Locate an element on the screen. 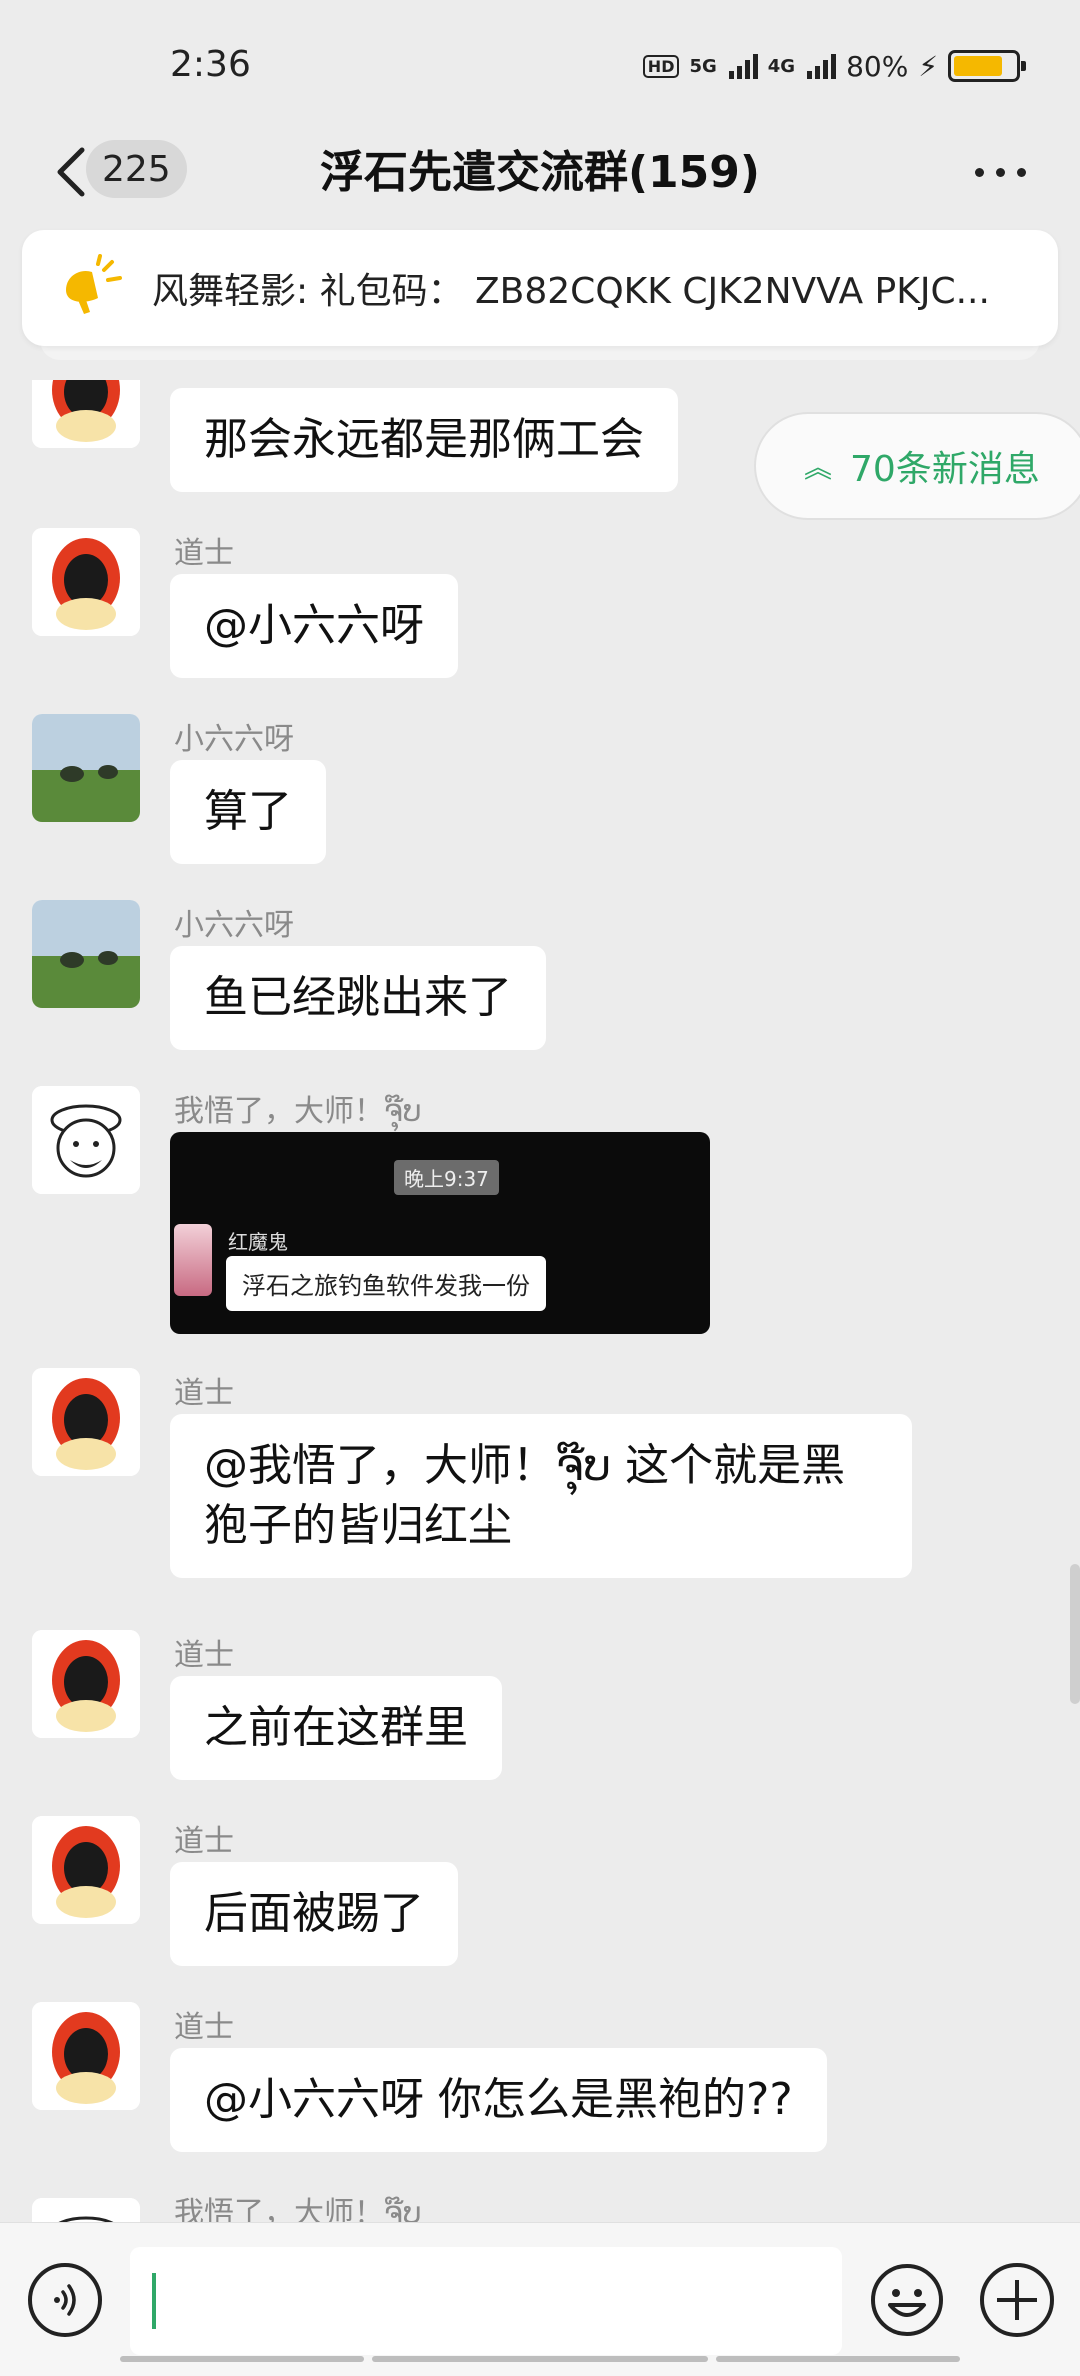 Image resolution: width=1080 pixels, height=2376 pixels. hd-icon: HD is located at coordinates (661, 66).